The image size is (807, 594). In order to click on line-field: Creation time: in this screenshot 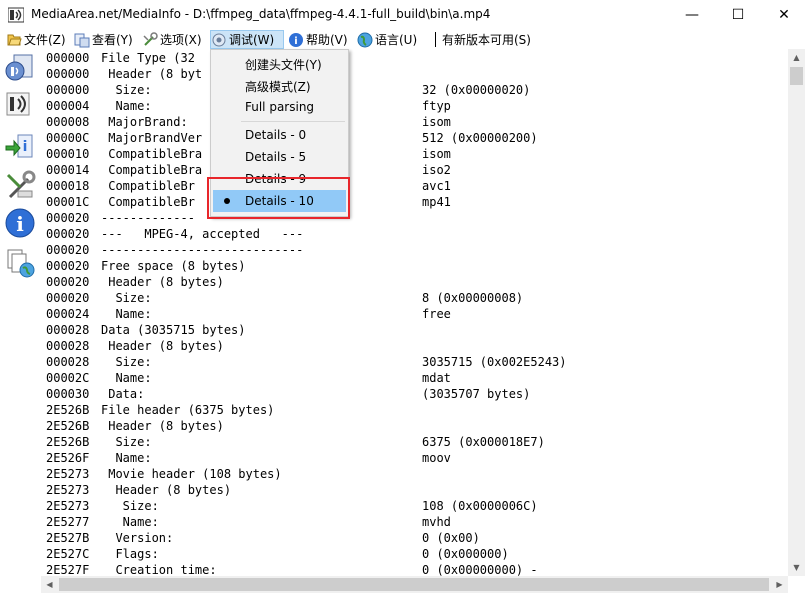, I will do `click(159, 569)`.